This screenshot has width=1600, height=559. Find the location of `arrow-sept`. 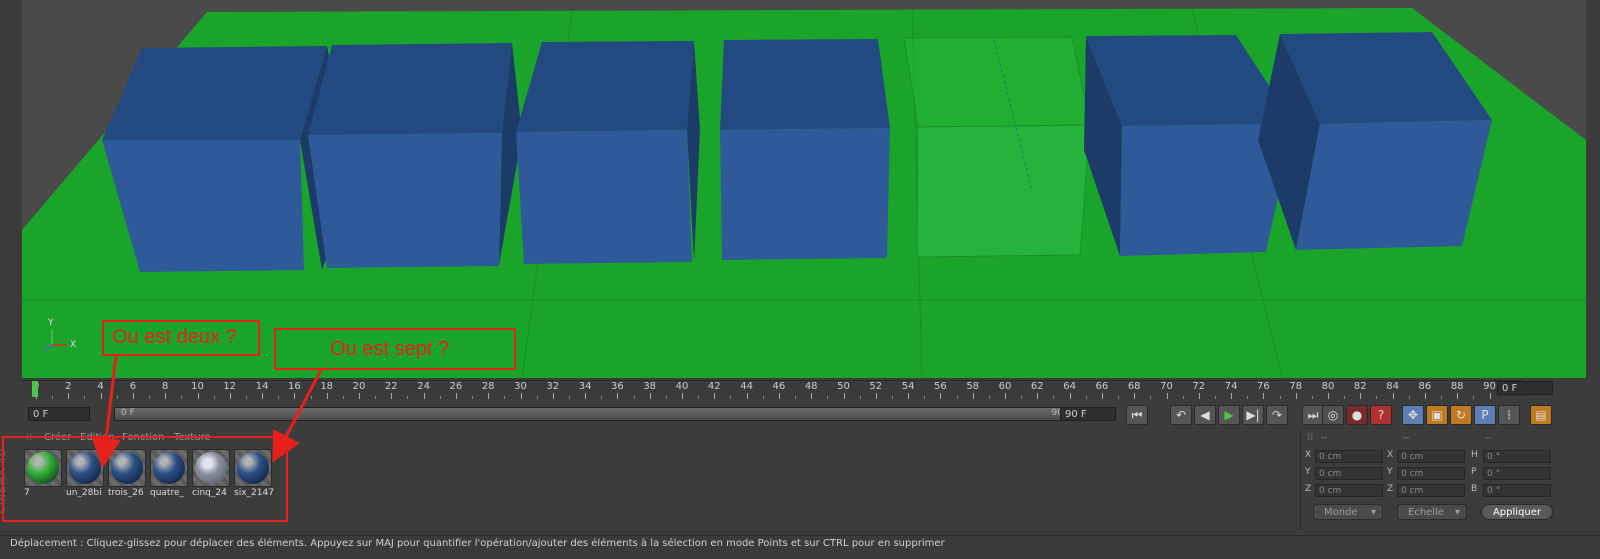

arrow-sept is located at coordinates (298, 415).